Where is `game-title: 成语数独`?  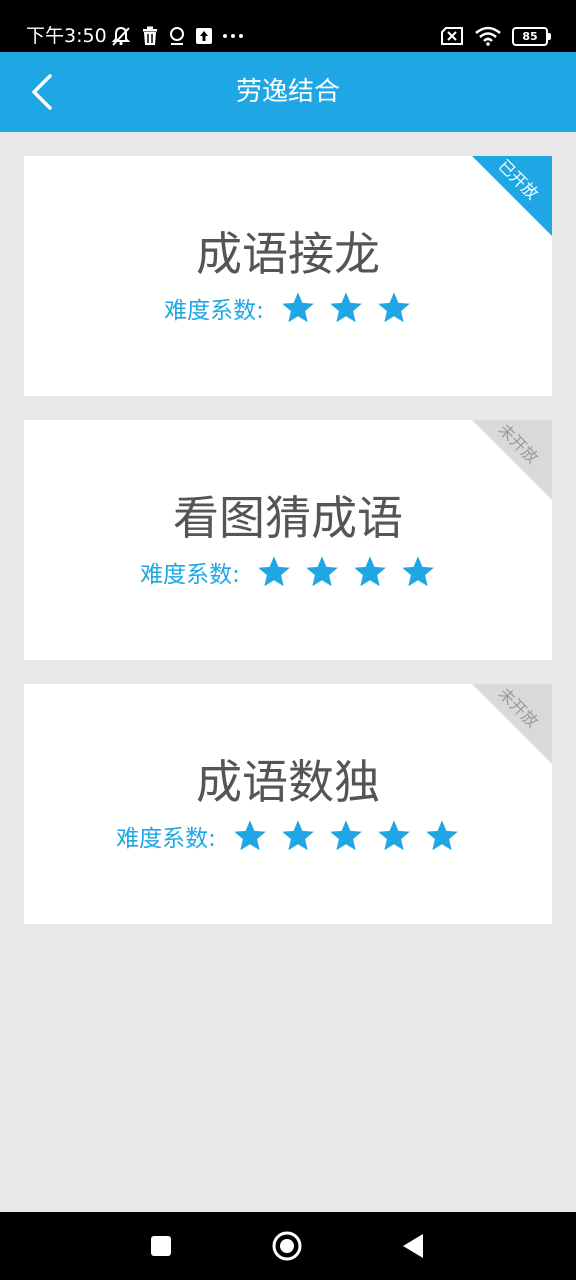 game-title: 成语数独 is located at coordinates (288, 782).